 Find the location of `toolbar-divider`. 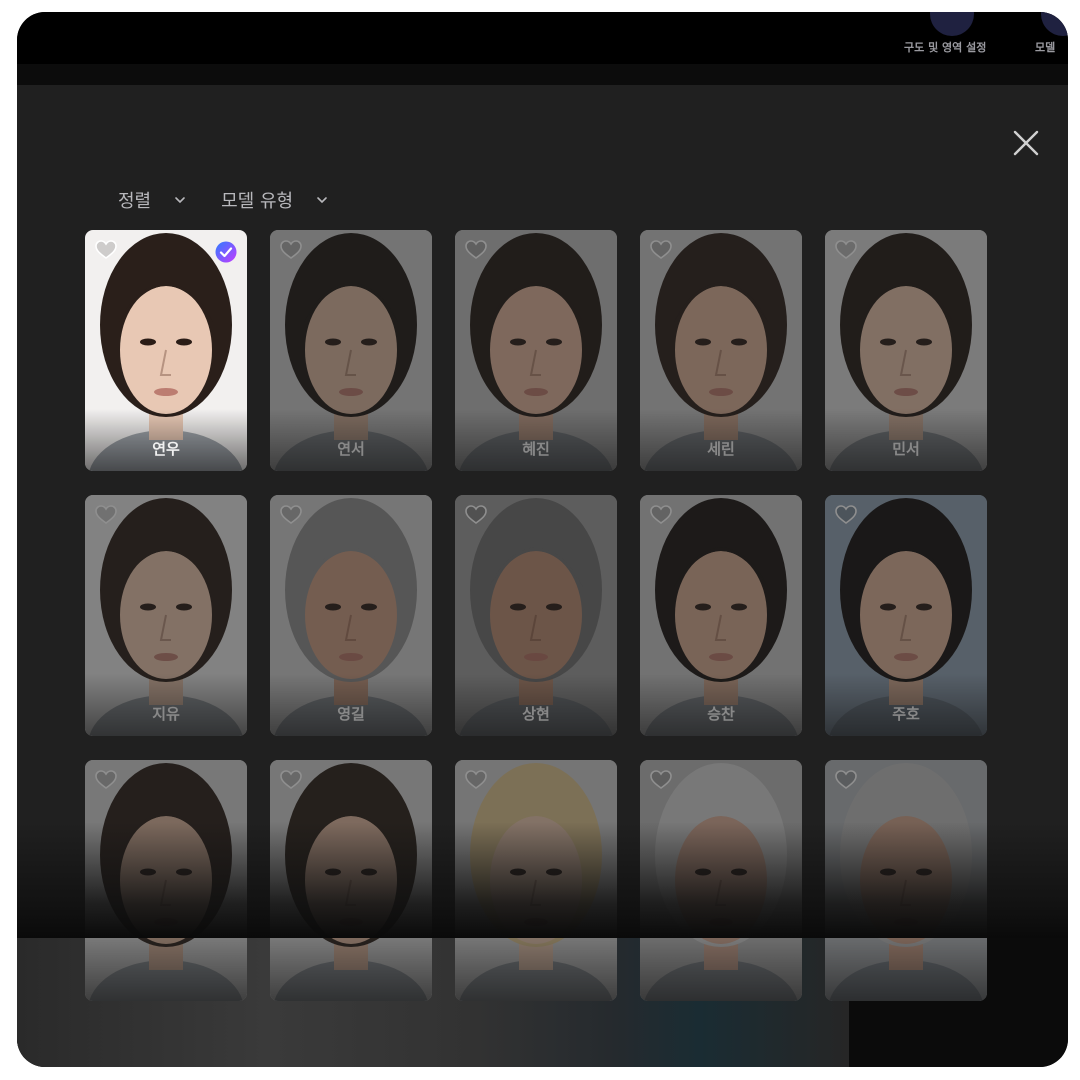

toolbar-divider is located at coordinates (542, 74).